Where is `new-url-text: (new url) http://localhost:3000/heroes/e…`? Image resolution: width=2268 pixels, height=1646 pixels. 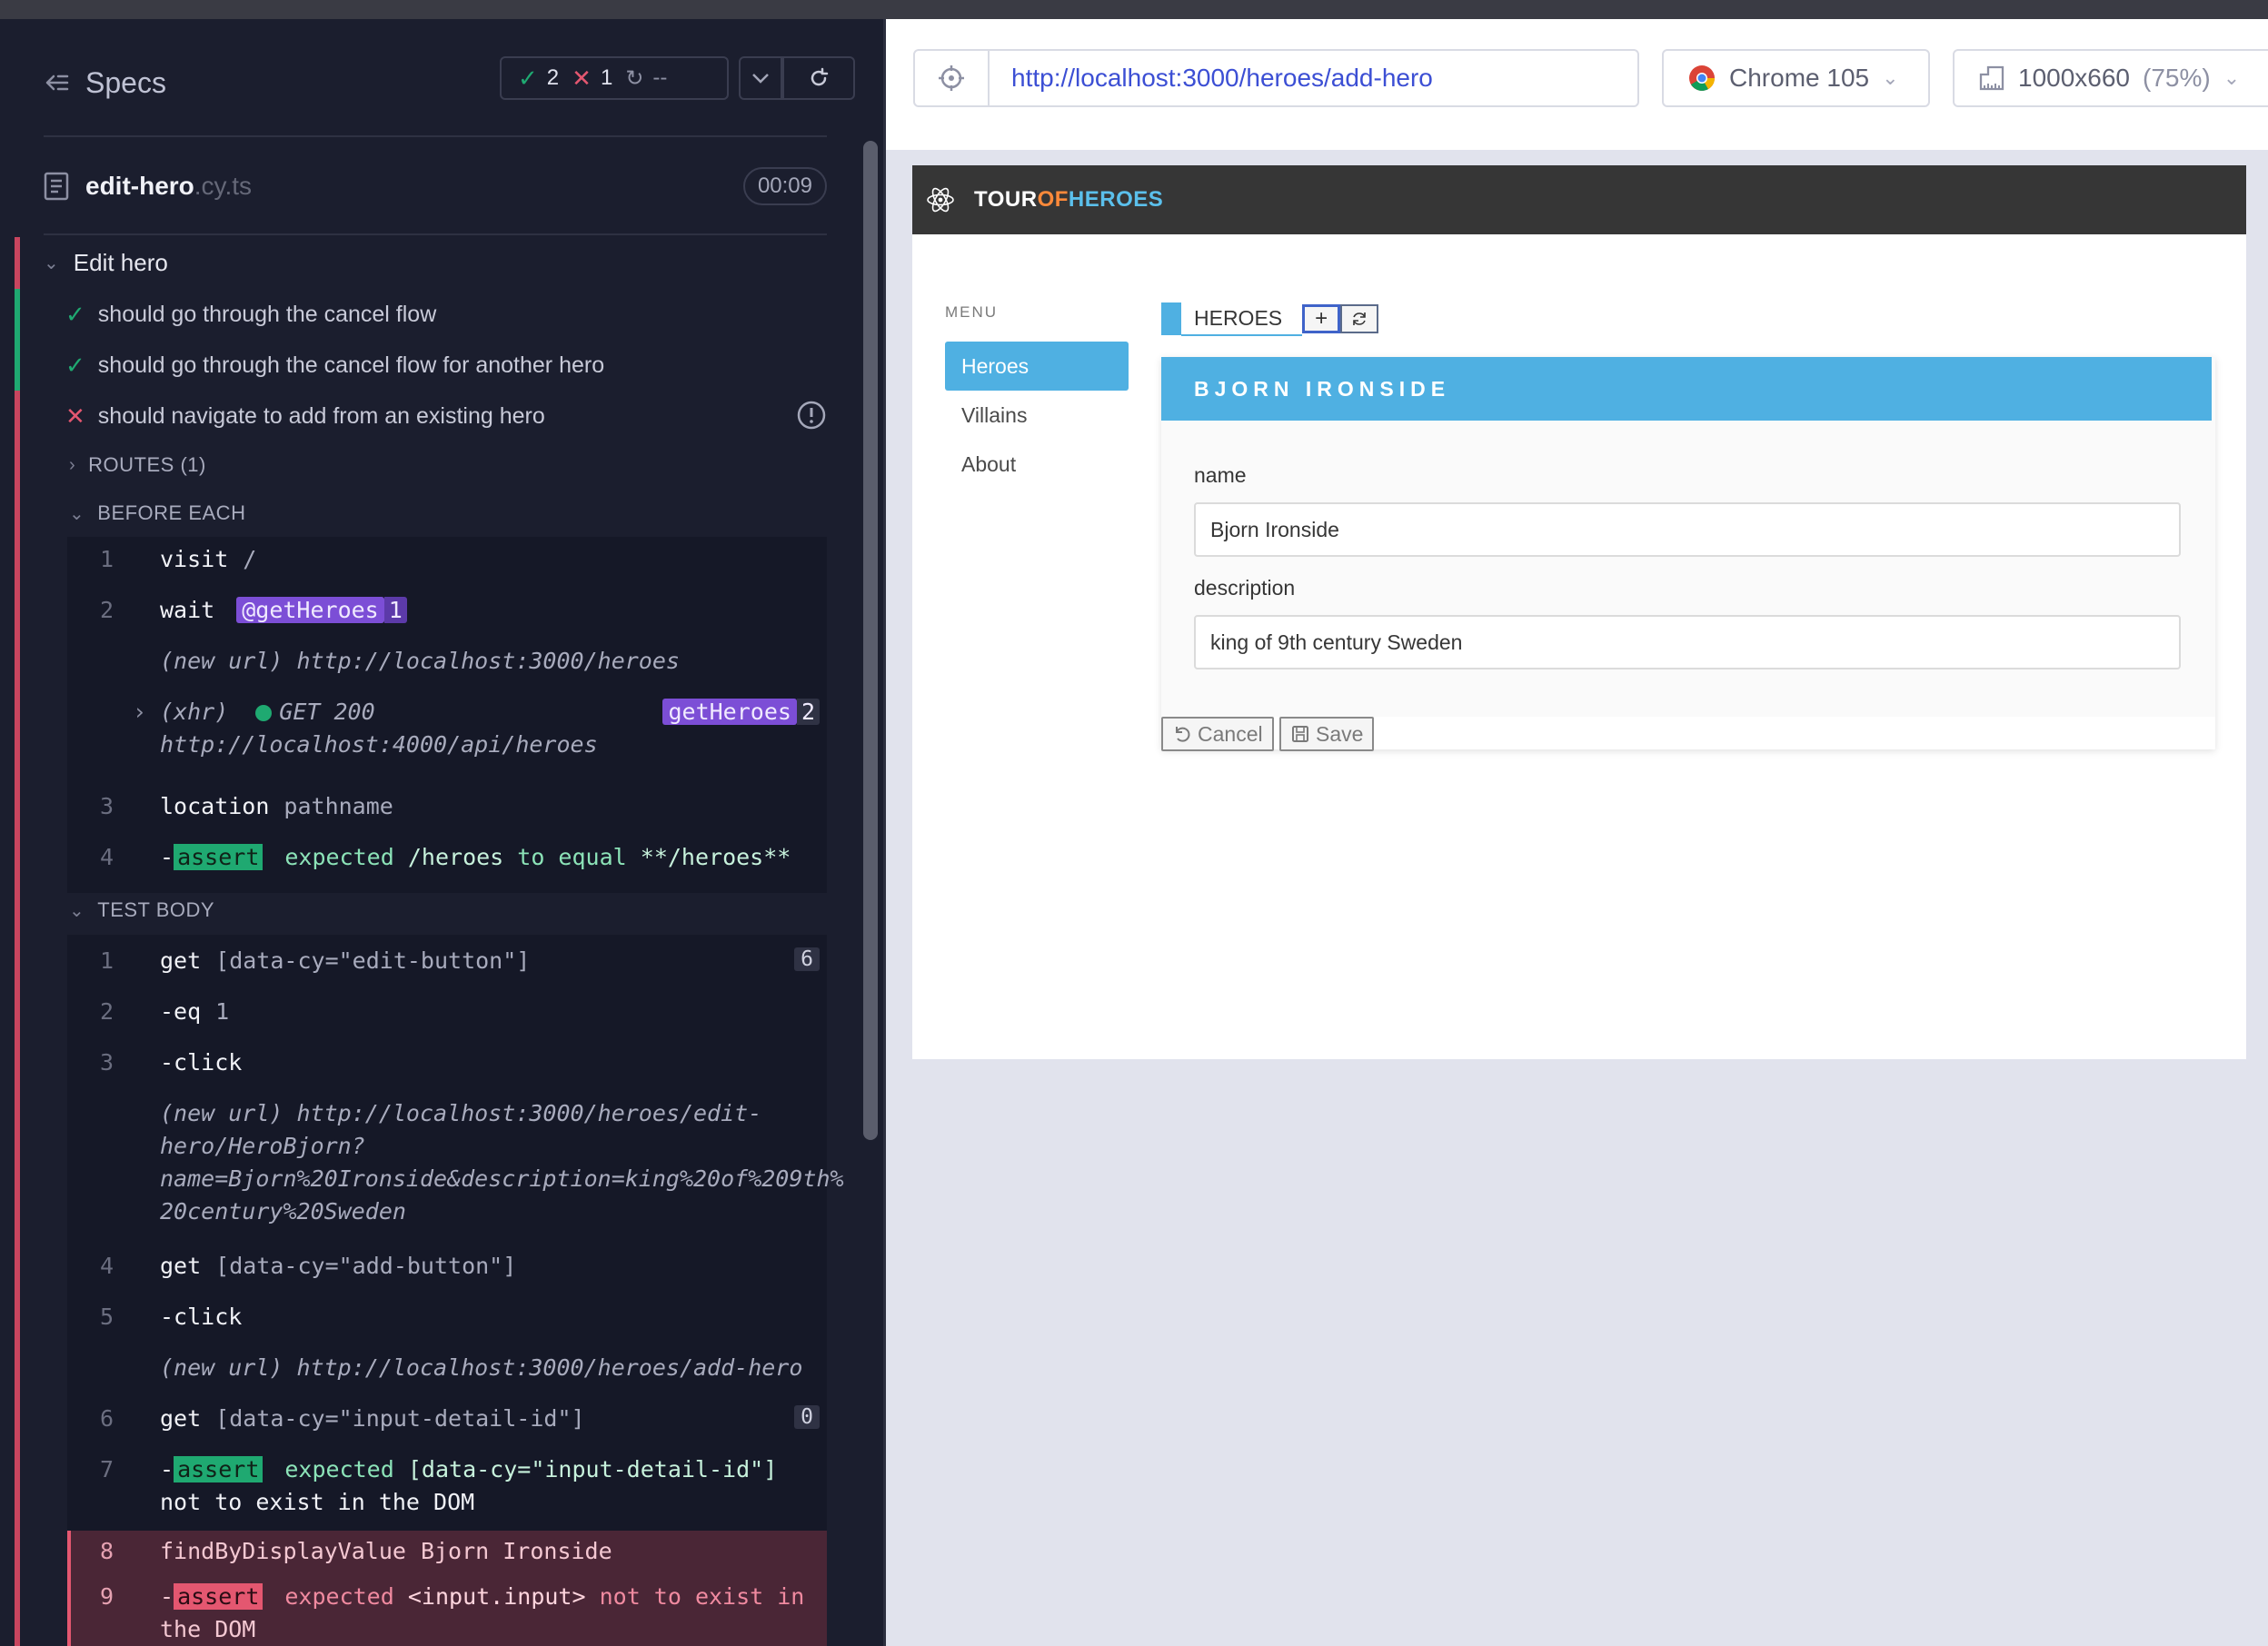 new-url-text: (new url) http://localhost:3000/heroes/e… is located at coordinates (461, 1113).